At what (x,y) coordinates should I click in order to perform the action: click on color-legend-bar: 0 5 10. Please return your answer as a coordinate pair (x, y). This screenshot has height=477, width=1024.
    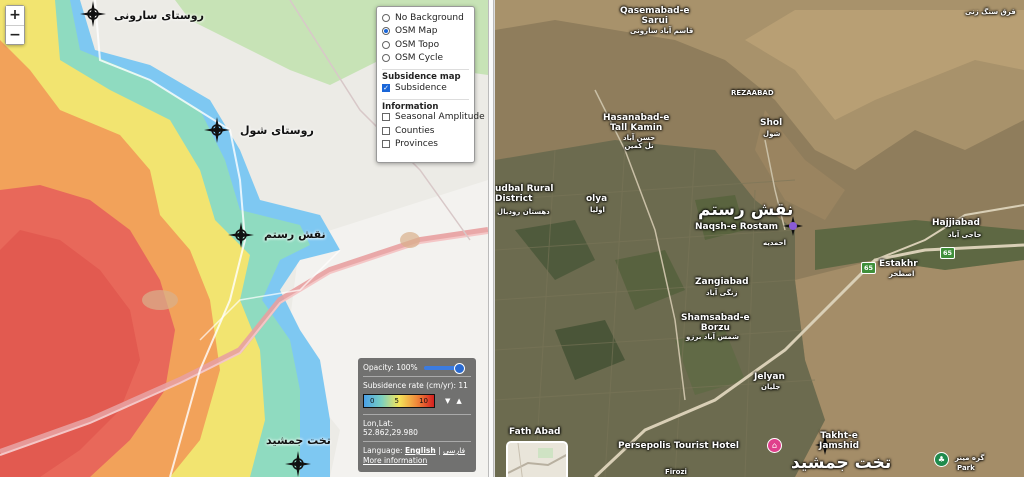
    Looking at the image, I should click on (399, 401).